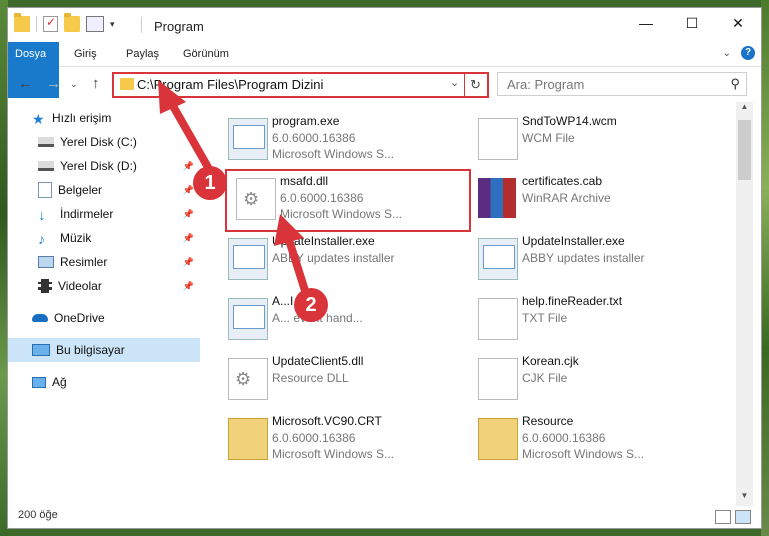  Describe the element at coordinates (4, 268) in the screenshot. I see `desktop-background-left` at that location.